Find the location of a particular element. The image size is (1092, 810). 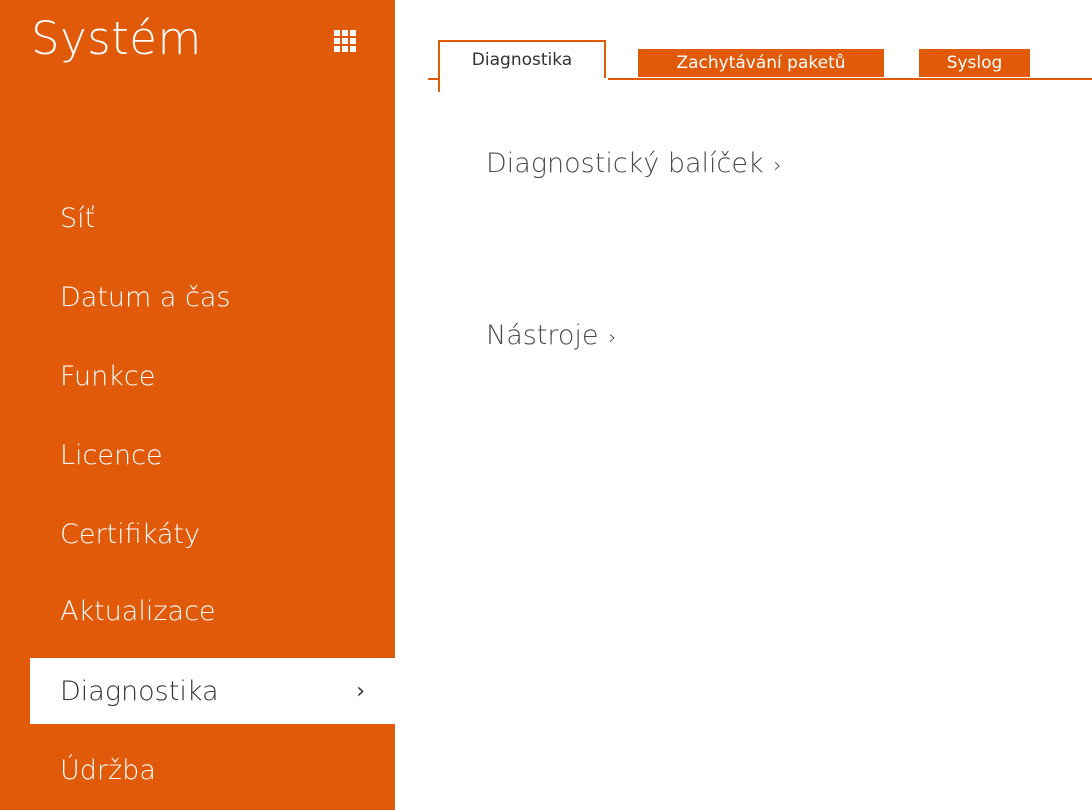

sidebar-item-aktualizace: Aktualizace is located at coordinates (197, 611).